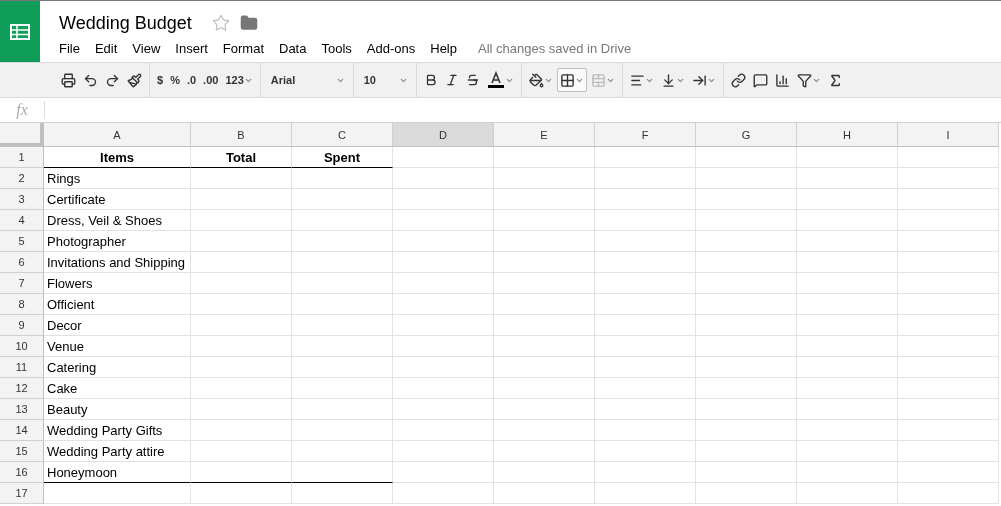  I want to click on folder-icon, so click(248, 23).